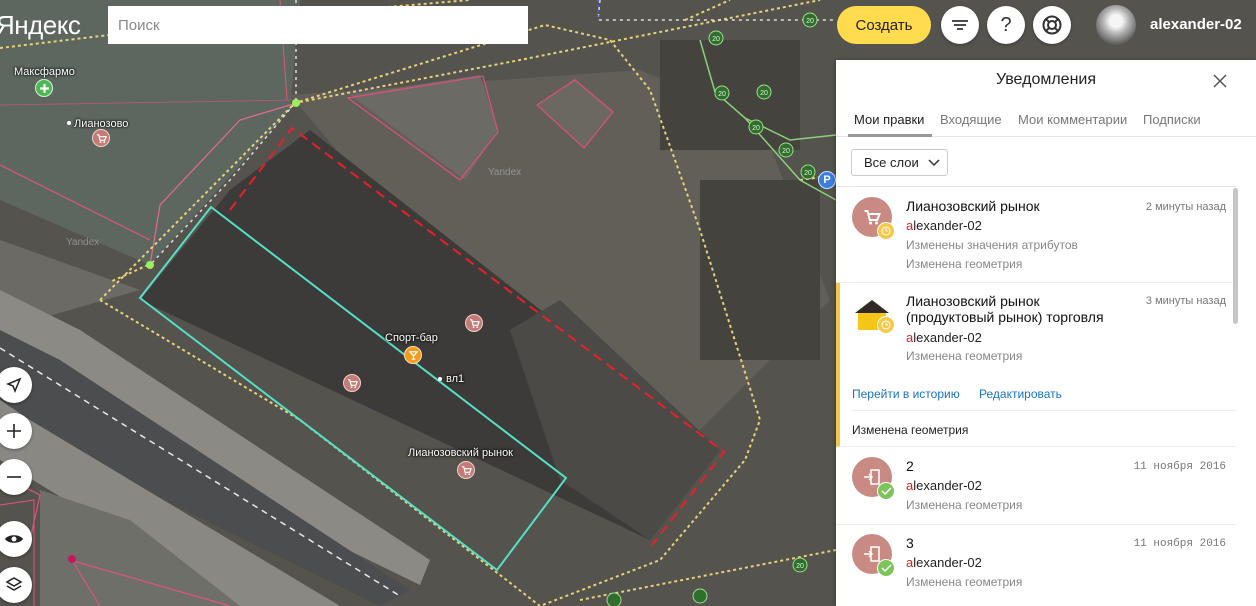  What do you see at coordinates (973, 301) in the screenshot?
I see `notification-title-line1: Лианозовский рынок` at bounding box center [973, 301].